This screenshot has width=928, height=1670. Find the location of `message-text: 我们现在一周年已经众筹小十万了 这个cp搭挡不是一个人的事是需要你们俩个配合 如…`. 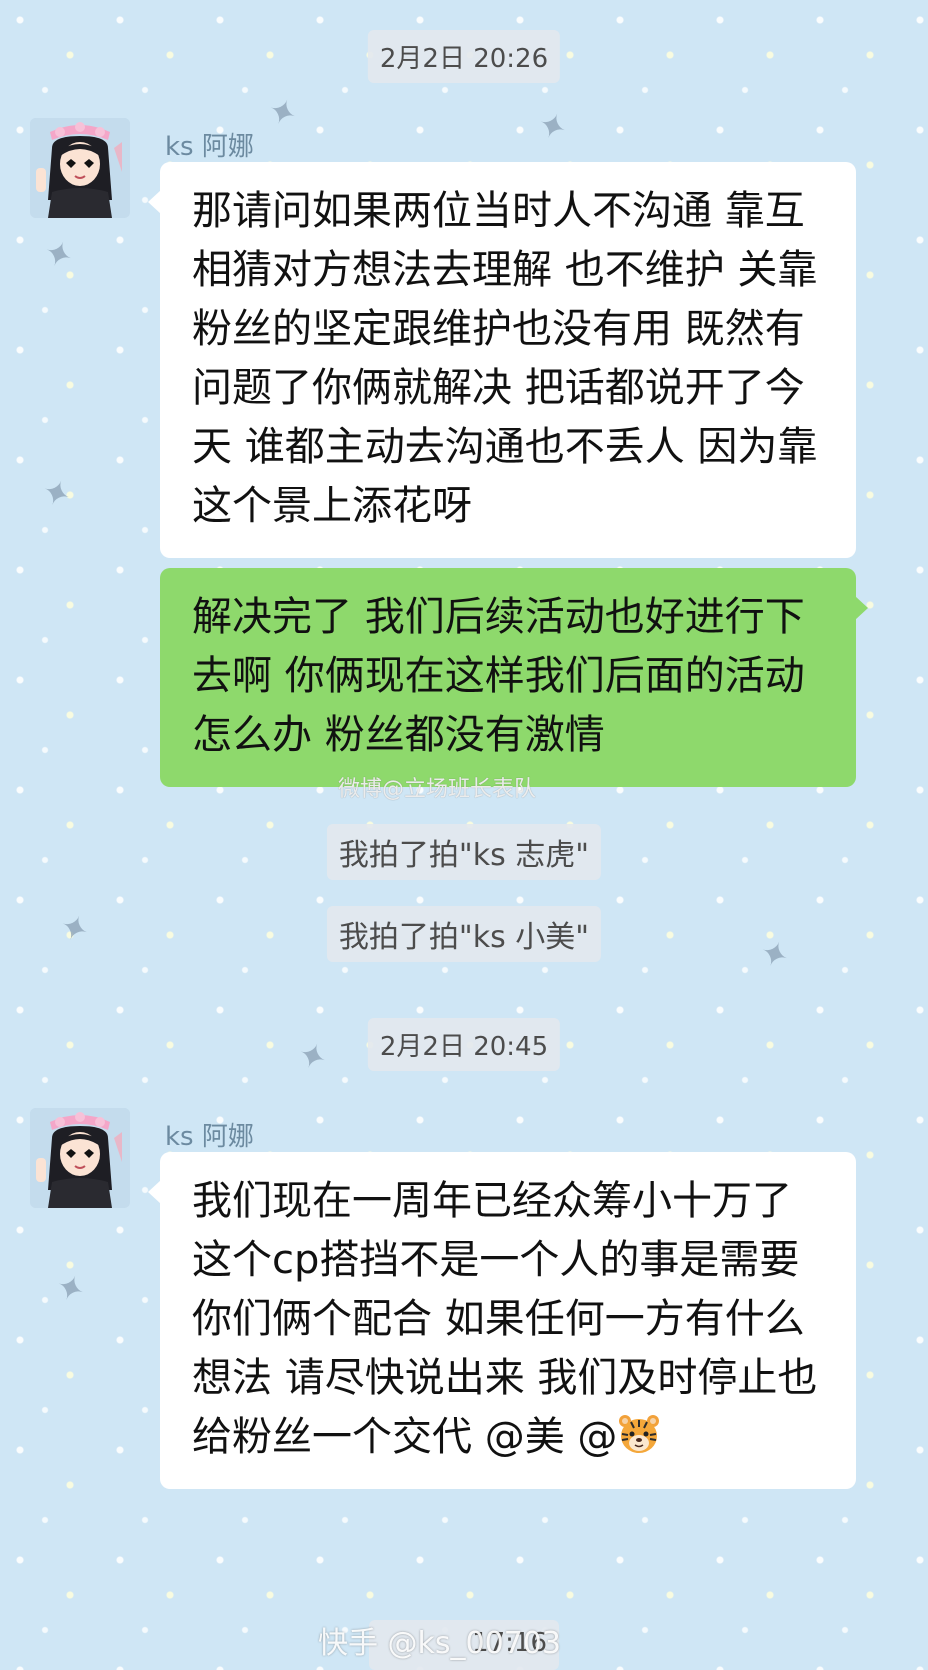

message-text: 我们现在一周年已经众筹小十万了 这个cp搭挡不是一个人的事是需要你们俩个配合 如… is located at coordinates (505, 1319).